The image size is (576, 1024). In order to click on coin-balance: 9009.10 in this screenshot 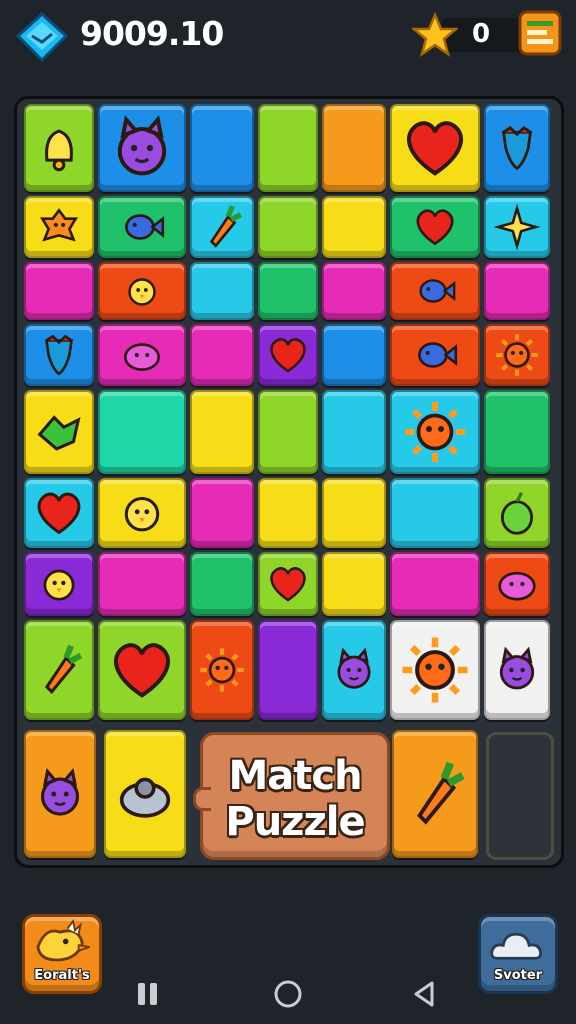, I will do `click(152, 33)`.